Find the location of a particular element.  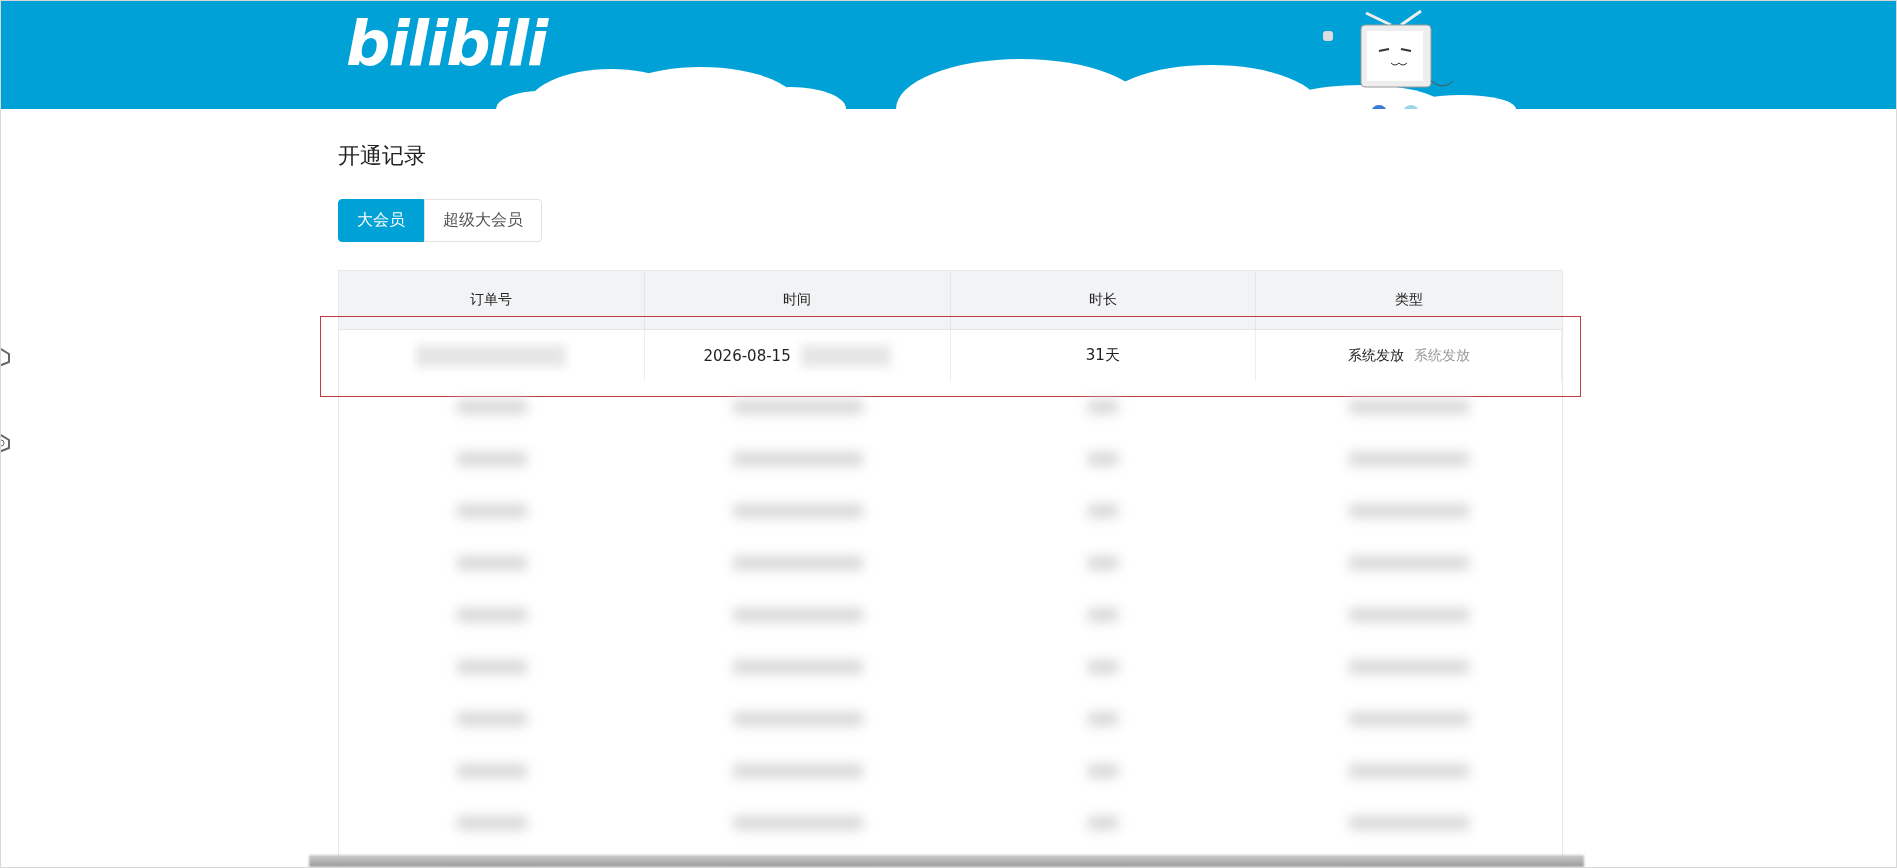

table-cell: 2026-08-15 is located at coordinates (747, 355).